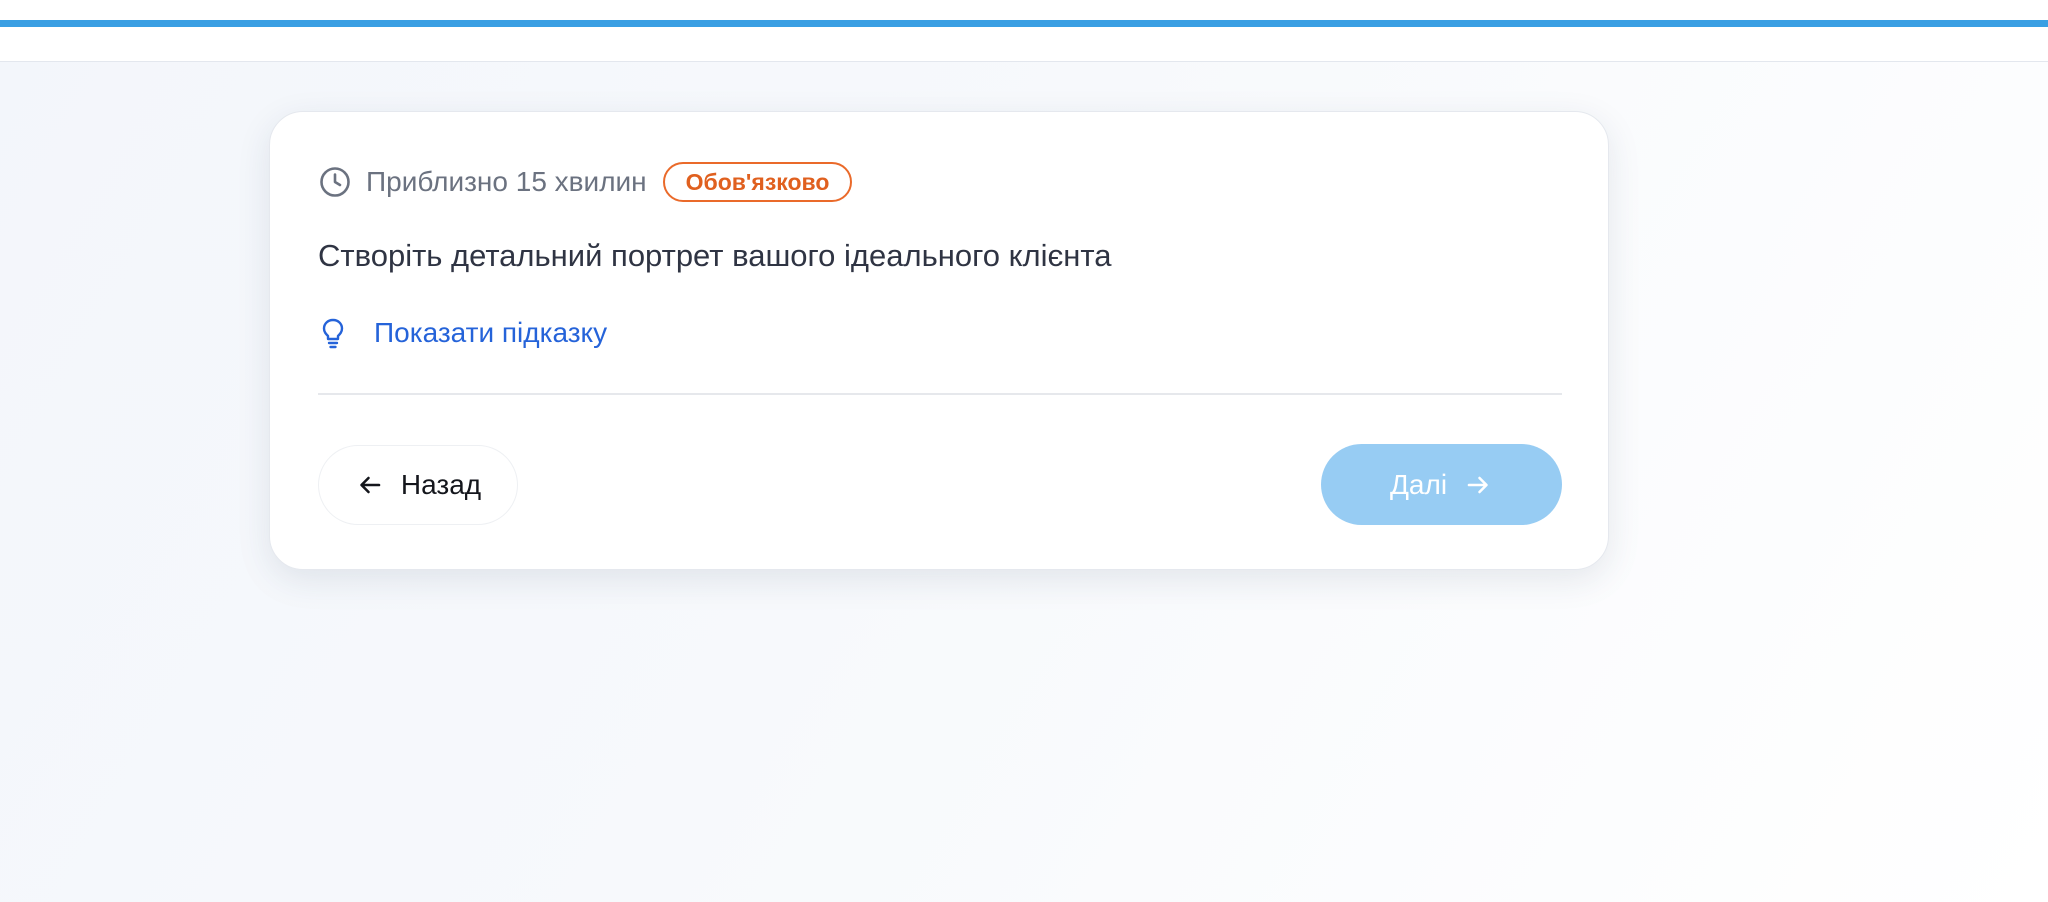  What do you see at coordinates (490, 333) in the screenshot?
I see `show-hint-label: Показати підказку` at bounding box center [490, 333].